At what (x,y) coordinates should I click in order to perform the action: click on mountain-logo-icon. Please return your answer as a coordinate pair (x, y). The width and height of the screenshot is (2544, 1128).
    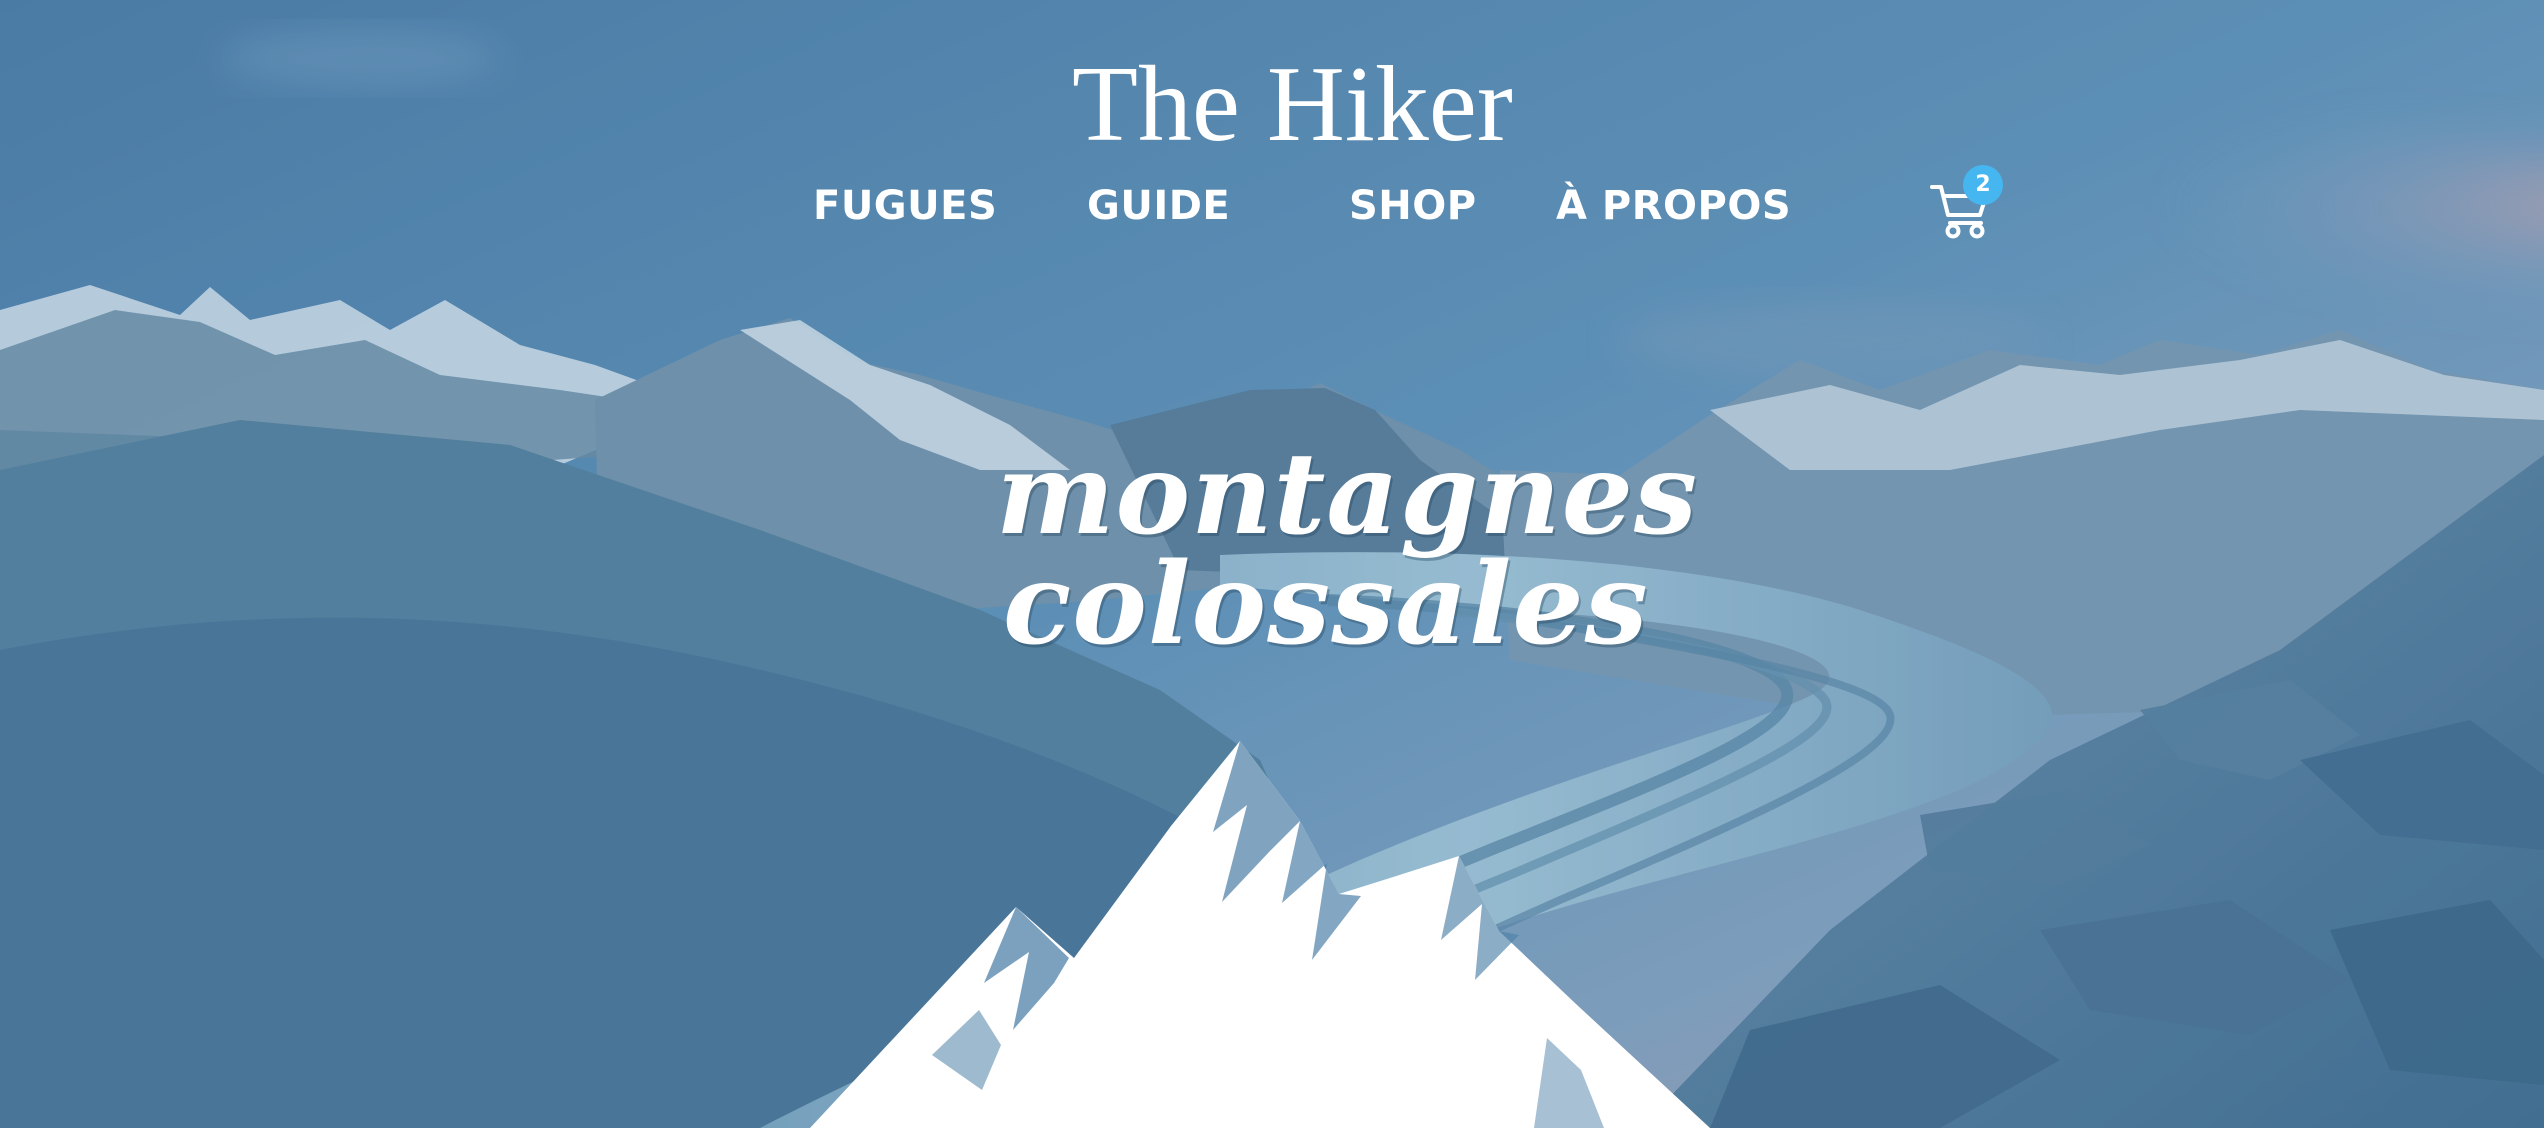
    Looking at the image, I should click on (1260, 934).